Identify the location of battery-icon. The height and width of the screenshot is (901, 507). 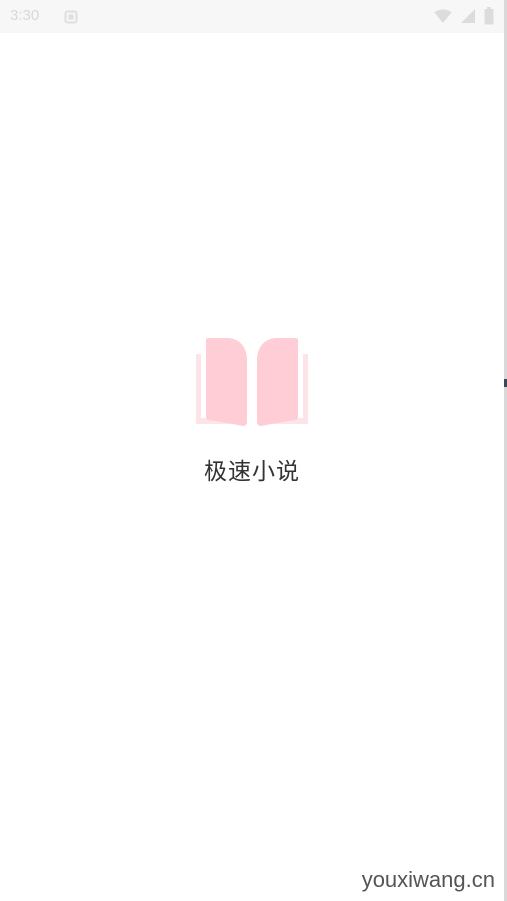
(489, 18).